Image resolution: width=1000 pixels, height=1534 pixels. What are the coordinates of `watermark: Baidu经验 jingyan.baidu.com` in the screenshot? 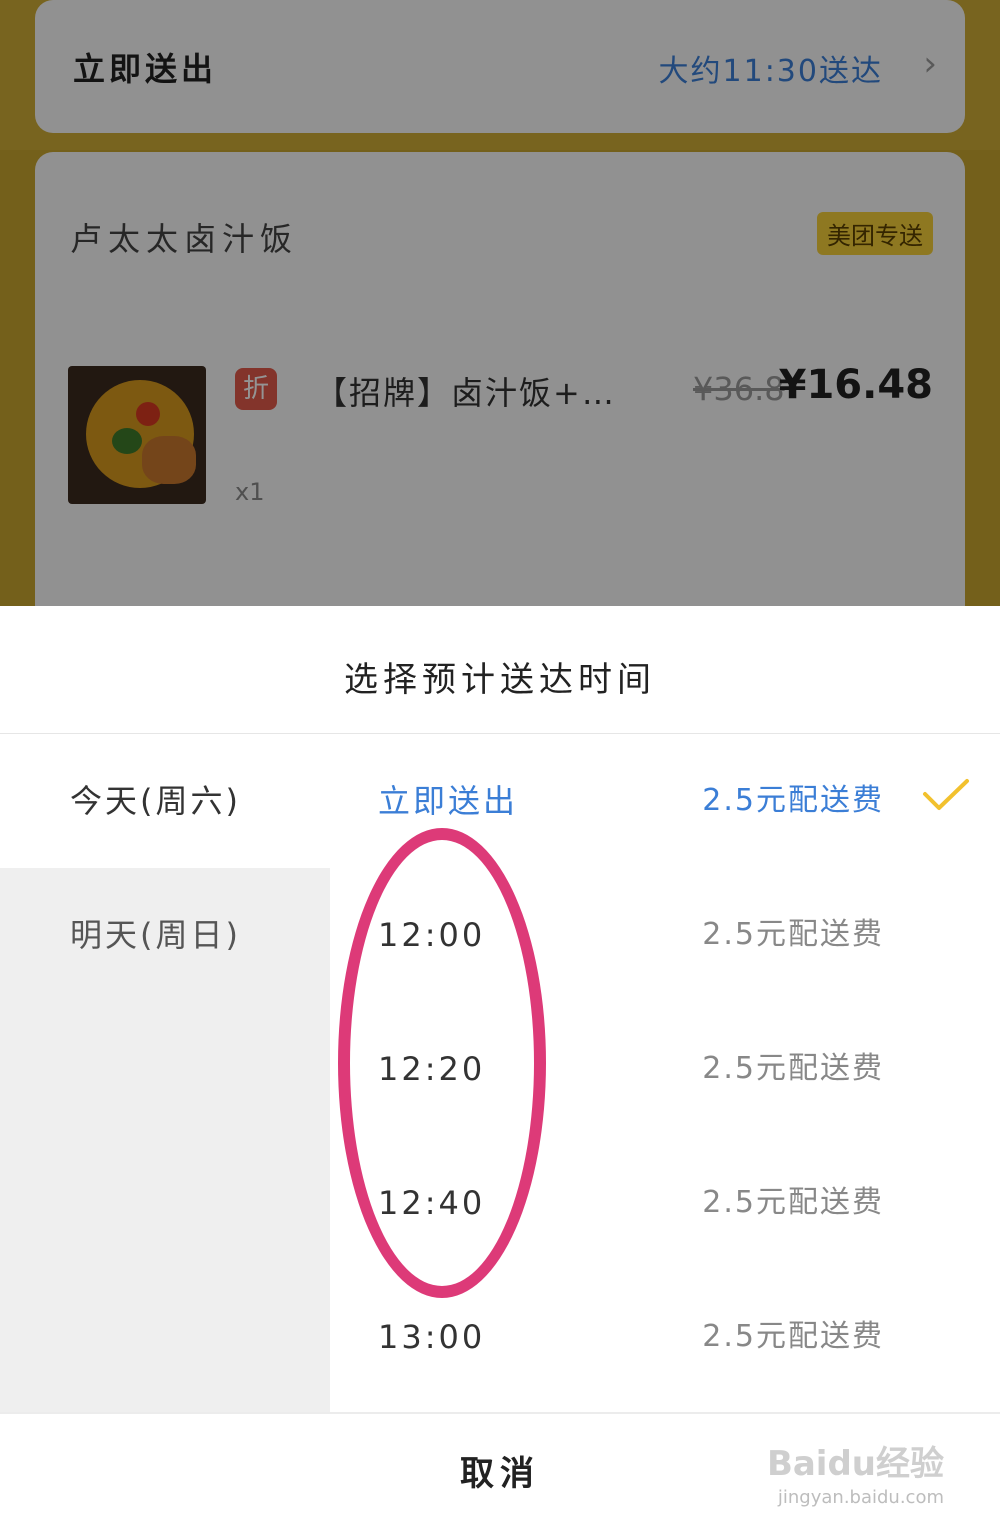 It's located at (855, 1472).